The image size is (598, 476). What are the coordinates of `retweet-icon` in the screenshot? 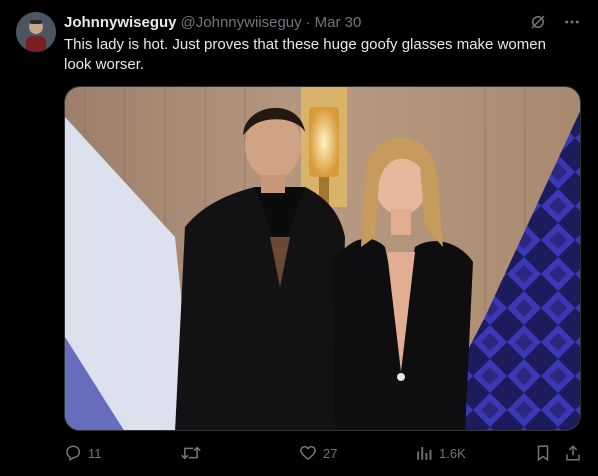 It's located at (191, 453).